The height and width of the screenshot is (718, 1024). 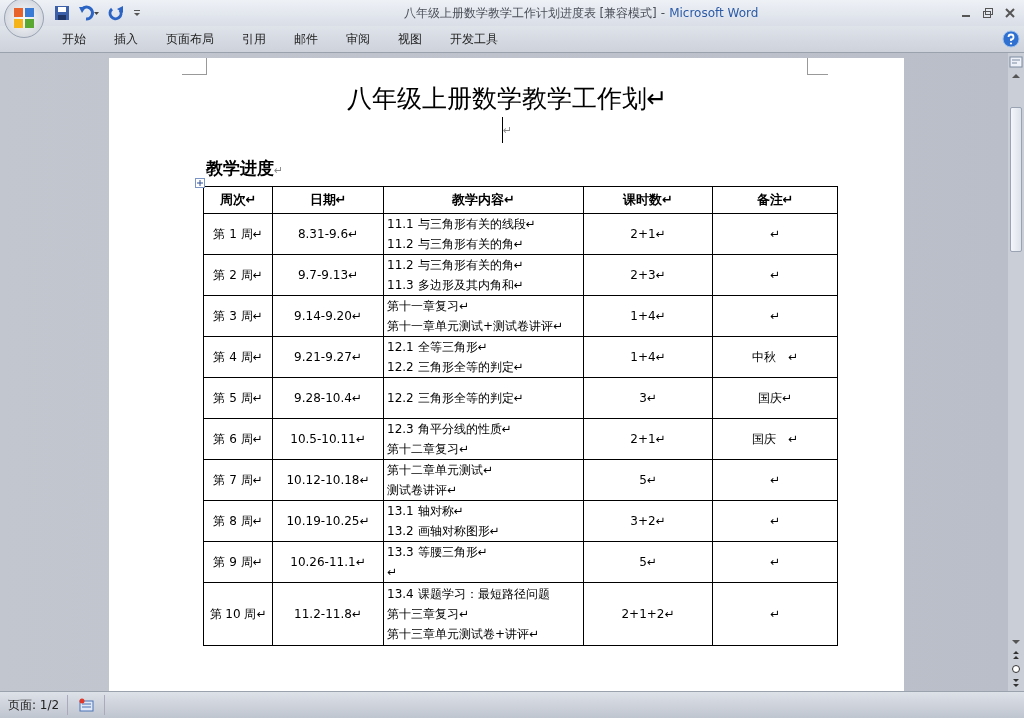 I want to click on table-cell: 9.7-9.13↵, so click(x=328, y=275).